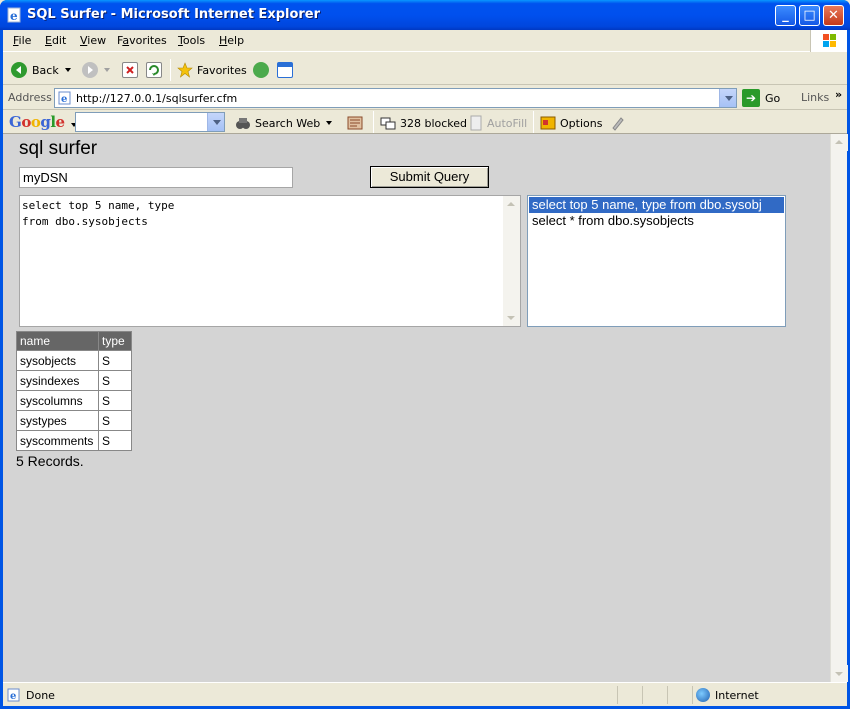  What do you see at coordinates (30, 97) in the screenshot?
I see `address-label: Address` at bounding box center [30, 97].